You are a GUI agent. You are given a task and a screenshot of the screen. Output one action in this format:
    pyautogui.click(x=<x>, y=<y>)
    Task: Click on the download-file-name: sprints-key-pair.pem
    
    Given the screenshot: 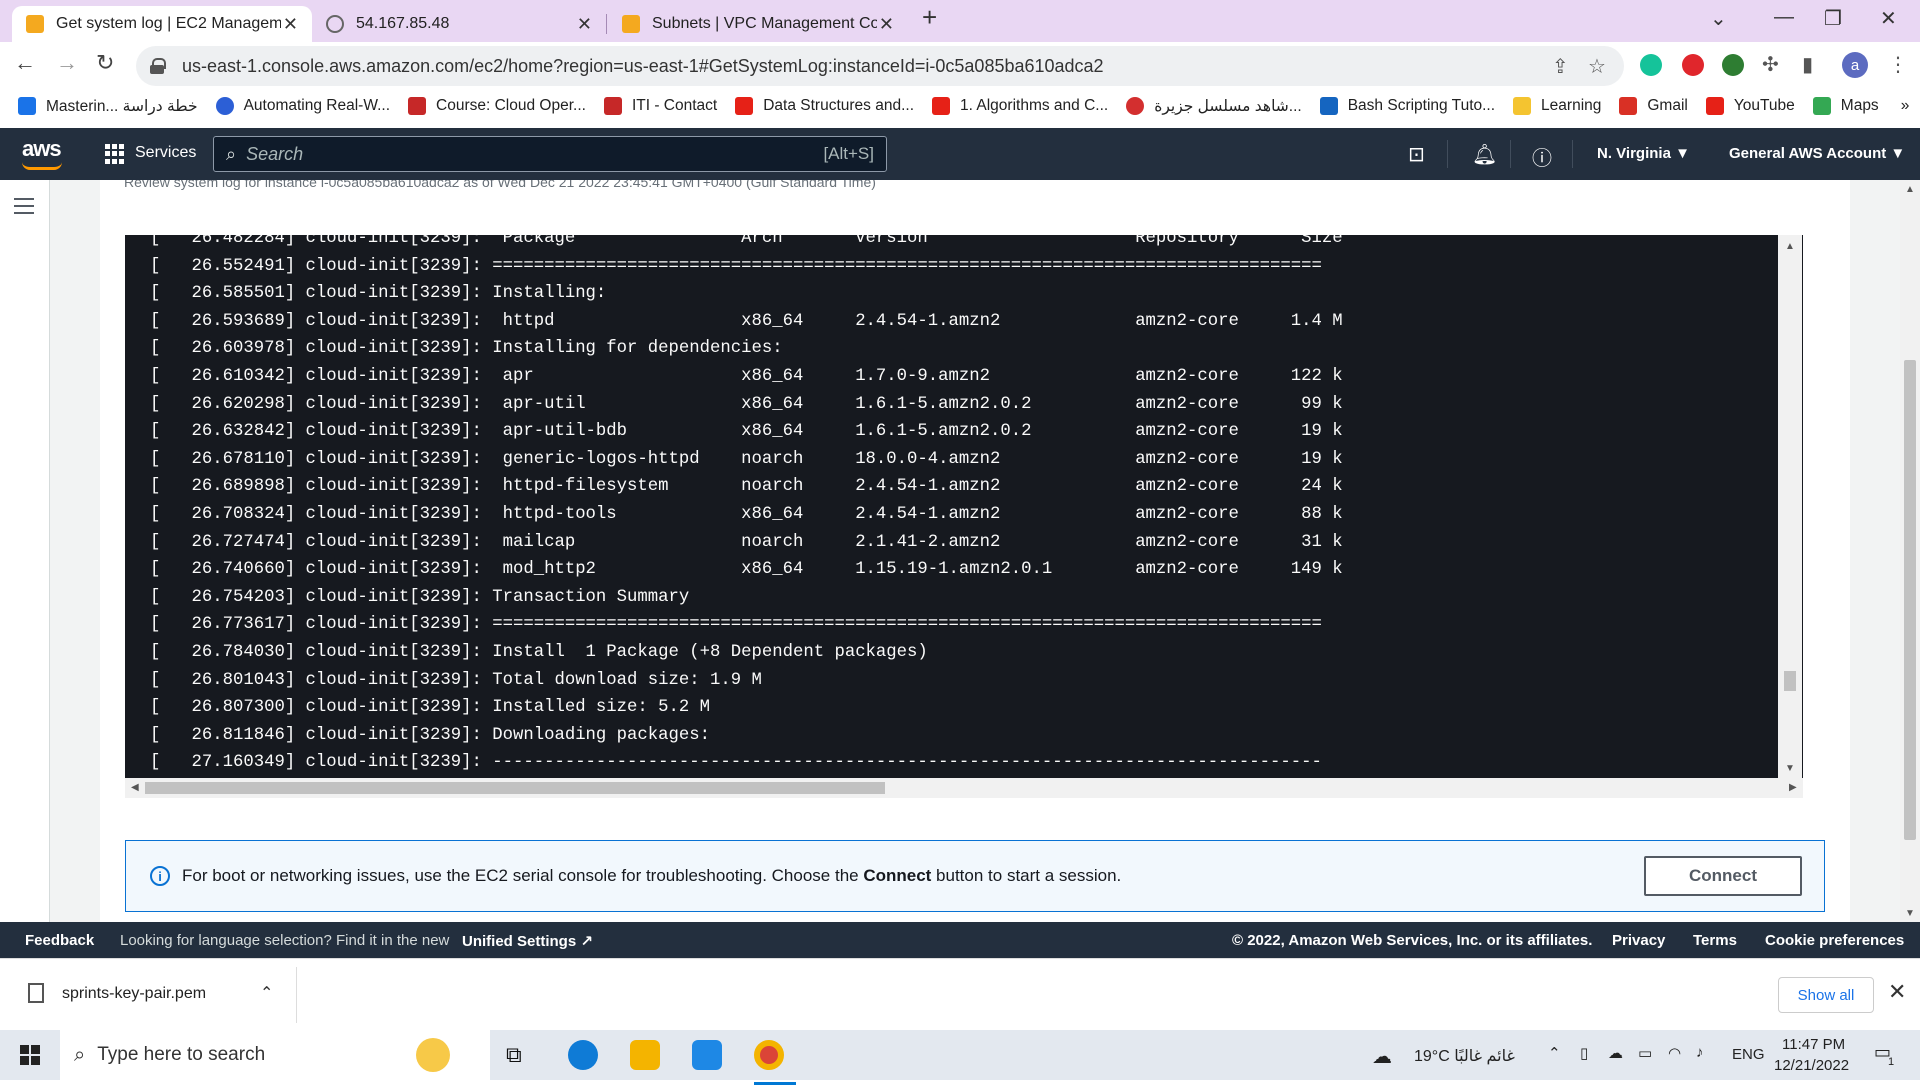 What is the action you would take?
    pyautogui.click(x=134, y=994)
    